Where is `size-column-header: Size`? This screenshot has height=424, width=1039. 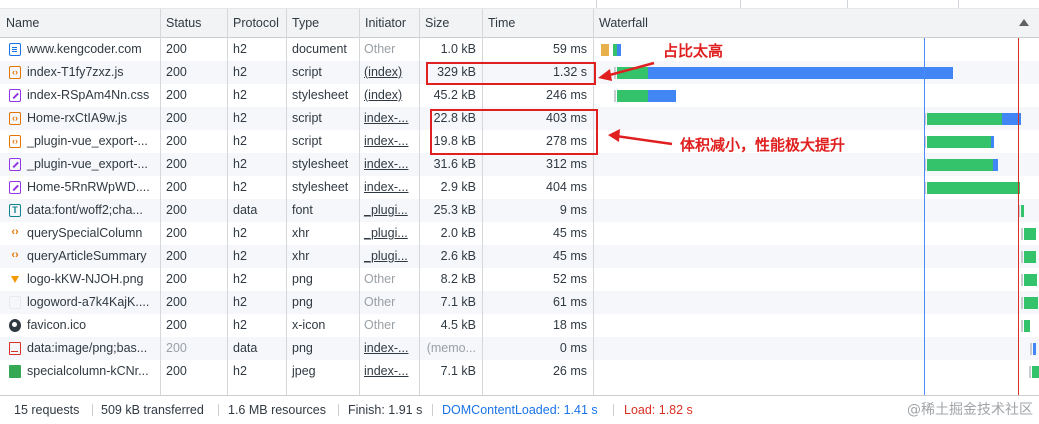
size-column-header: Size is located at coordinates (450, 23).